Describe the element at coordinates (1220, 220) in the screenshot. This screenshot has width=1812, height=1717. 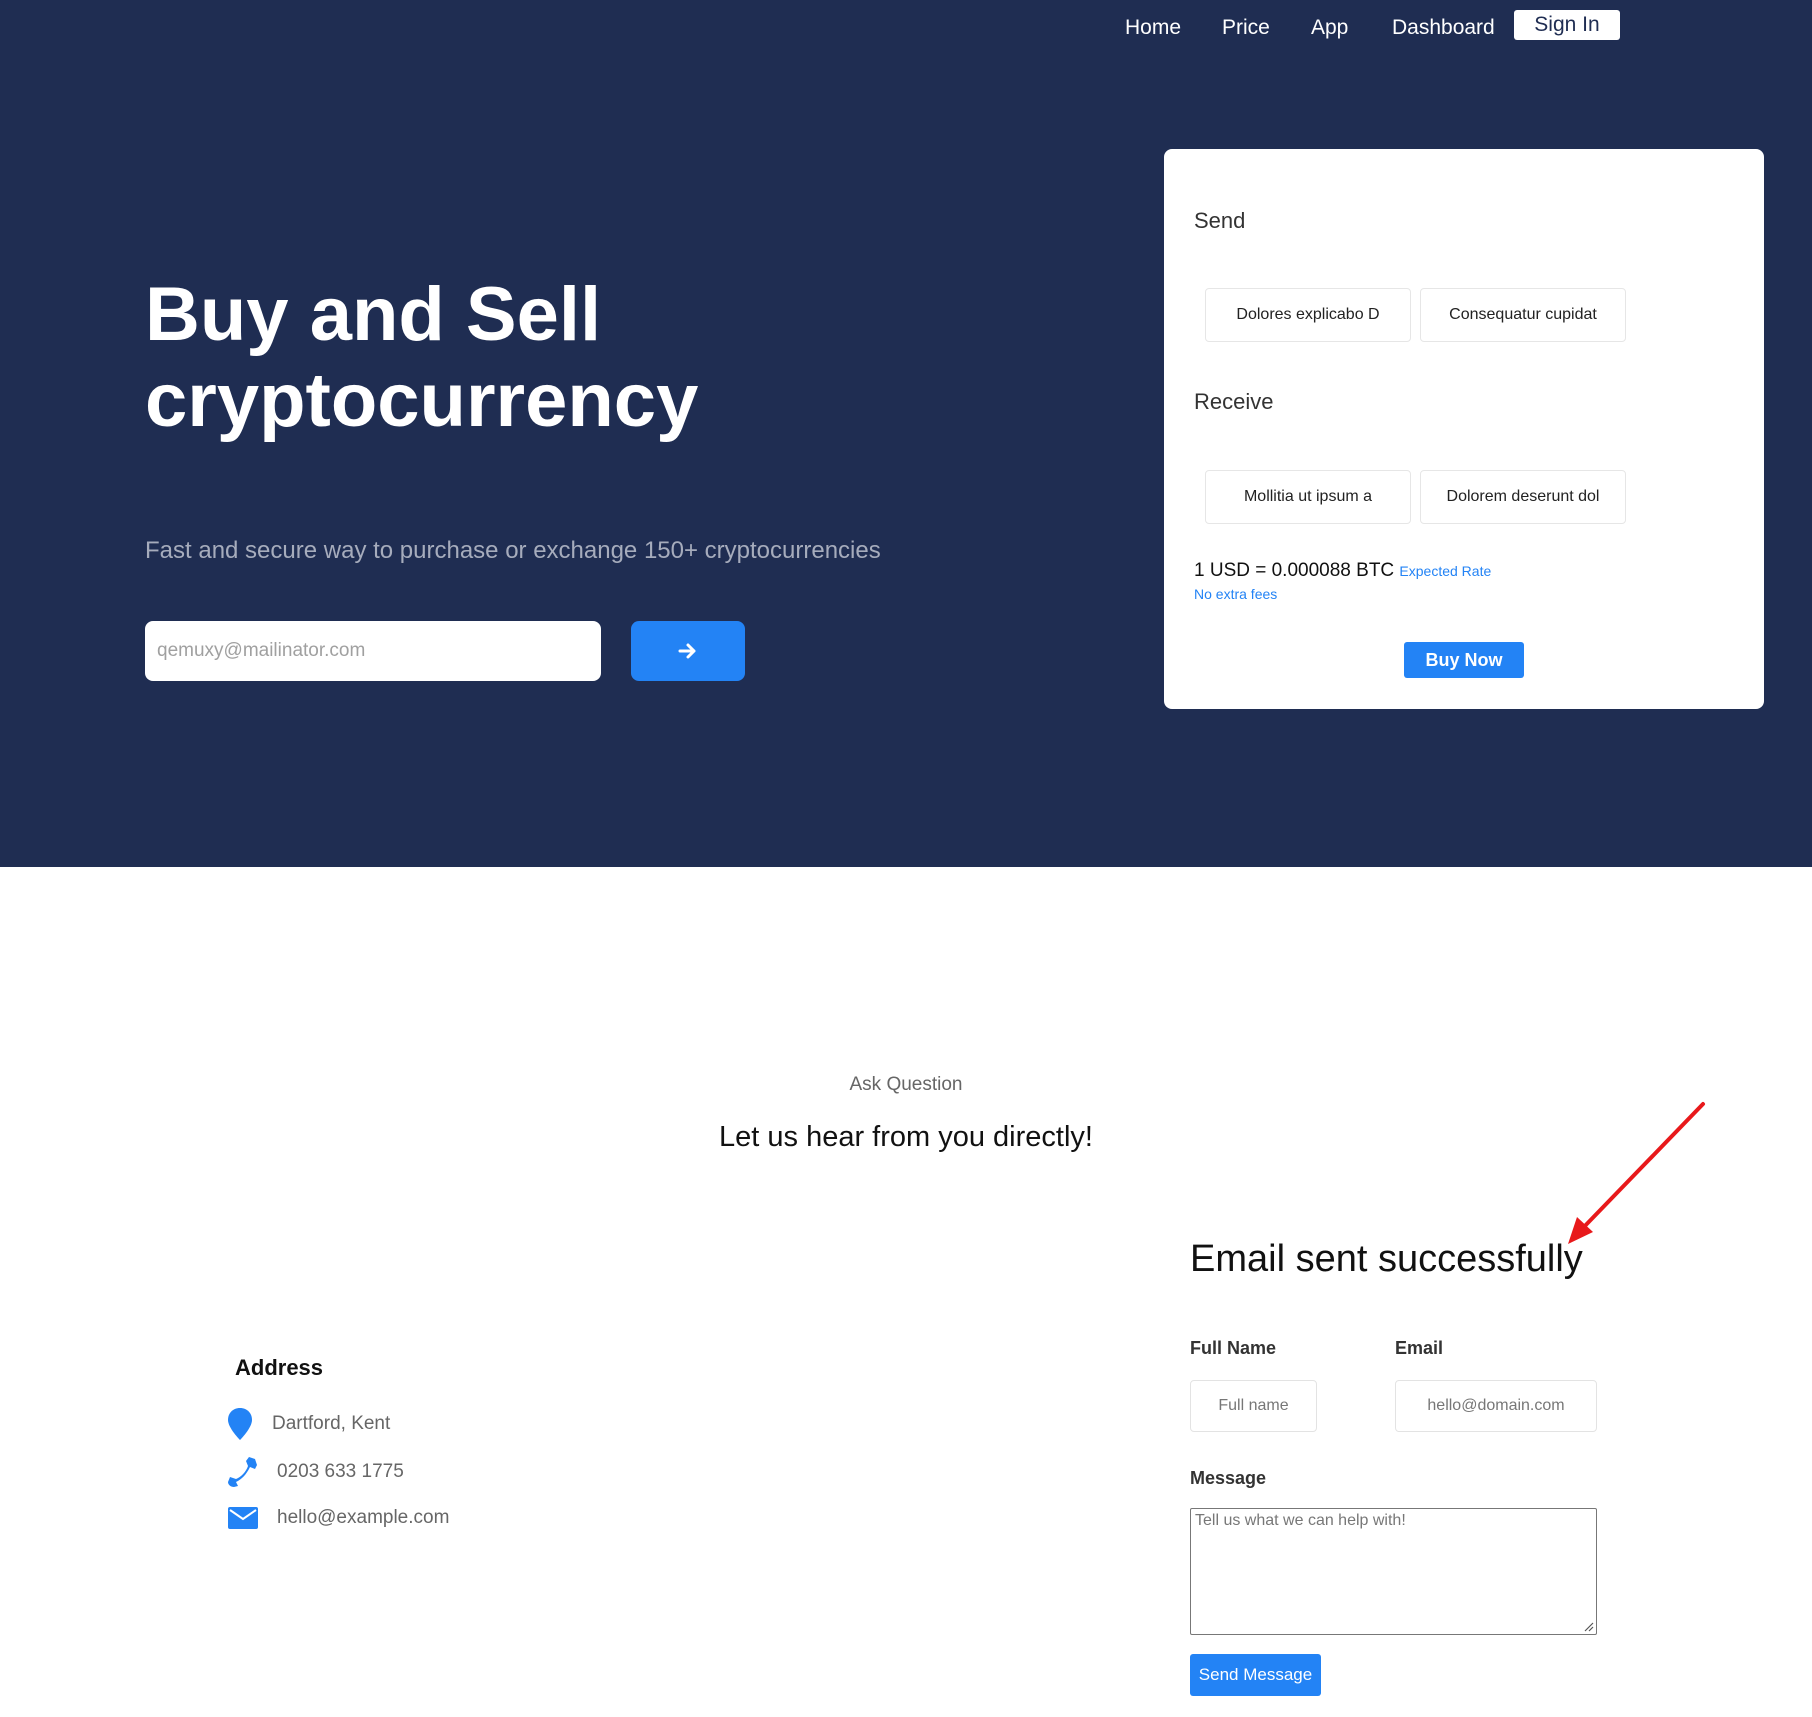
I see `send-label: Send` at that location.